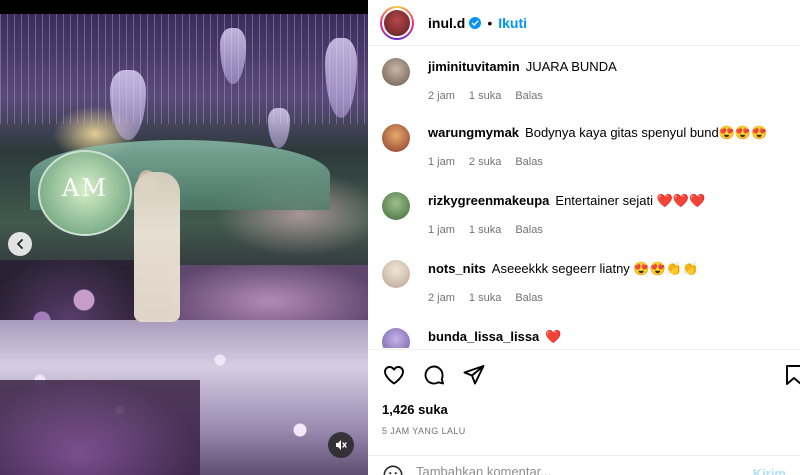  What do you see at coordinates (630, 200) in the screenshot?
I see `comment-text: Entertainer sejati ❤️❤️❤️` at bounding box center [630, 200].